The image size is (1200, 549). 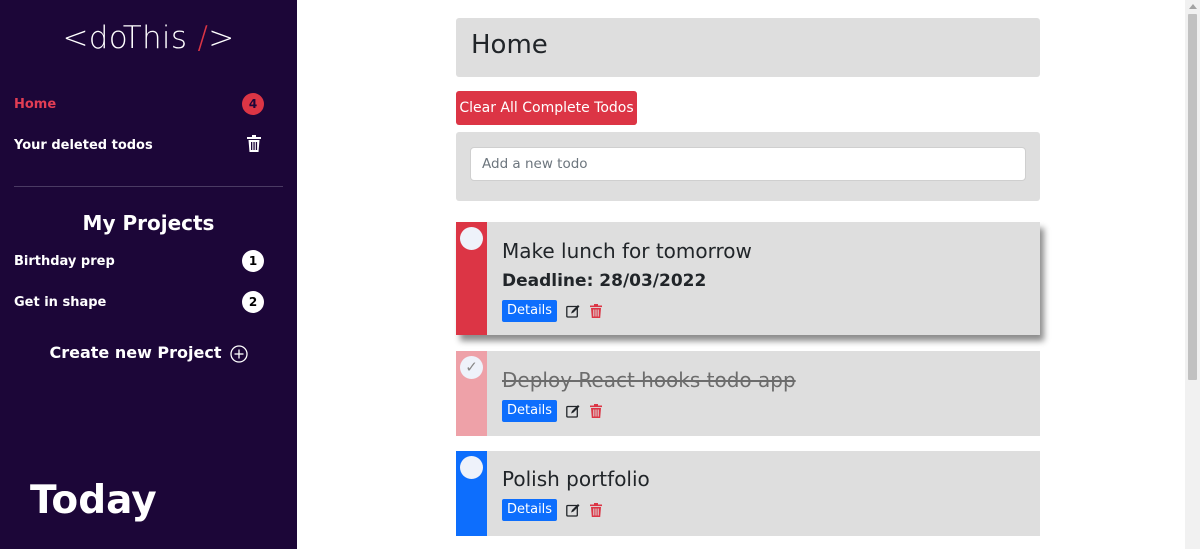 What do you see at coordinates (253, 261) in the screenshot?
I see `project-count-badge: 1` at bounding box center [253, 261].